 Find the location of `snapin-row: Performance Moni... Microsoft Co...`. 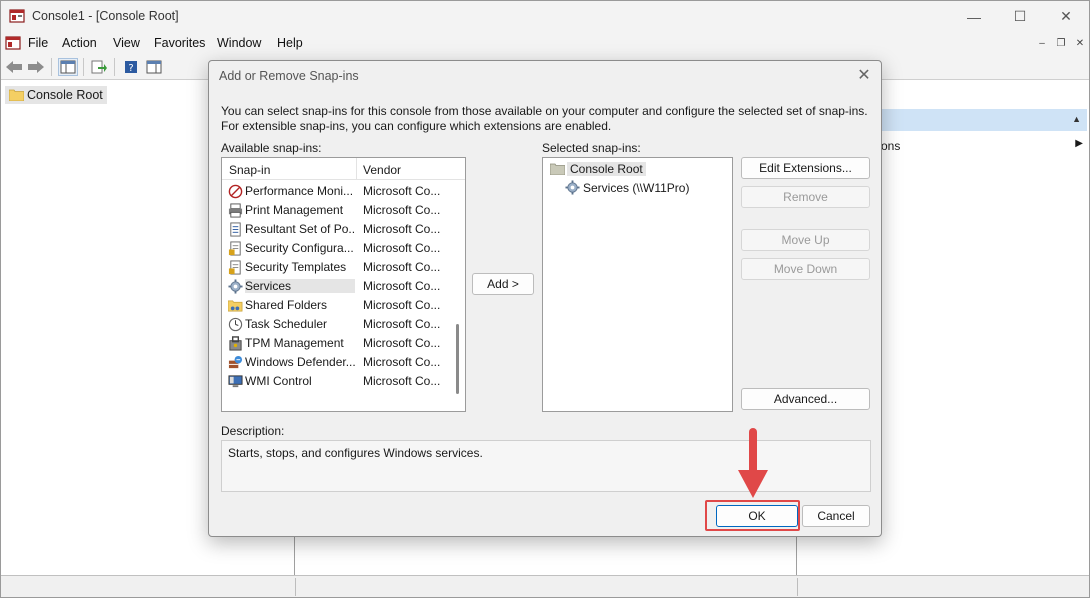

snapin-row: Performance Moni... Microsoft Co... is located at coordinates (338, 191).